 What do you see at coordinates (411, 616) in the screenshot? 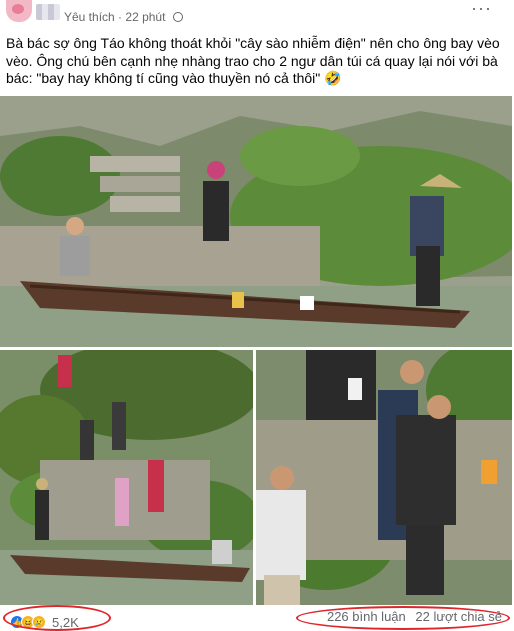
I see `engagement-stats: 226 bình luận 22 lượt chia sẻ` at bounding box center [411, 616].